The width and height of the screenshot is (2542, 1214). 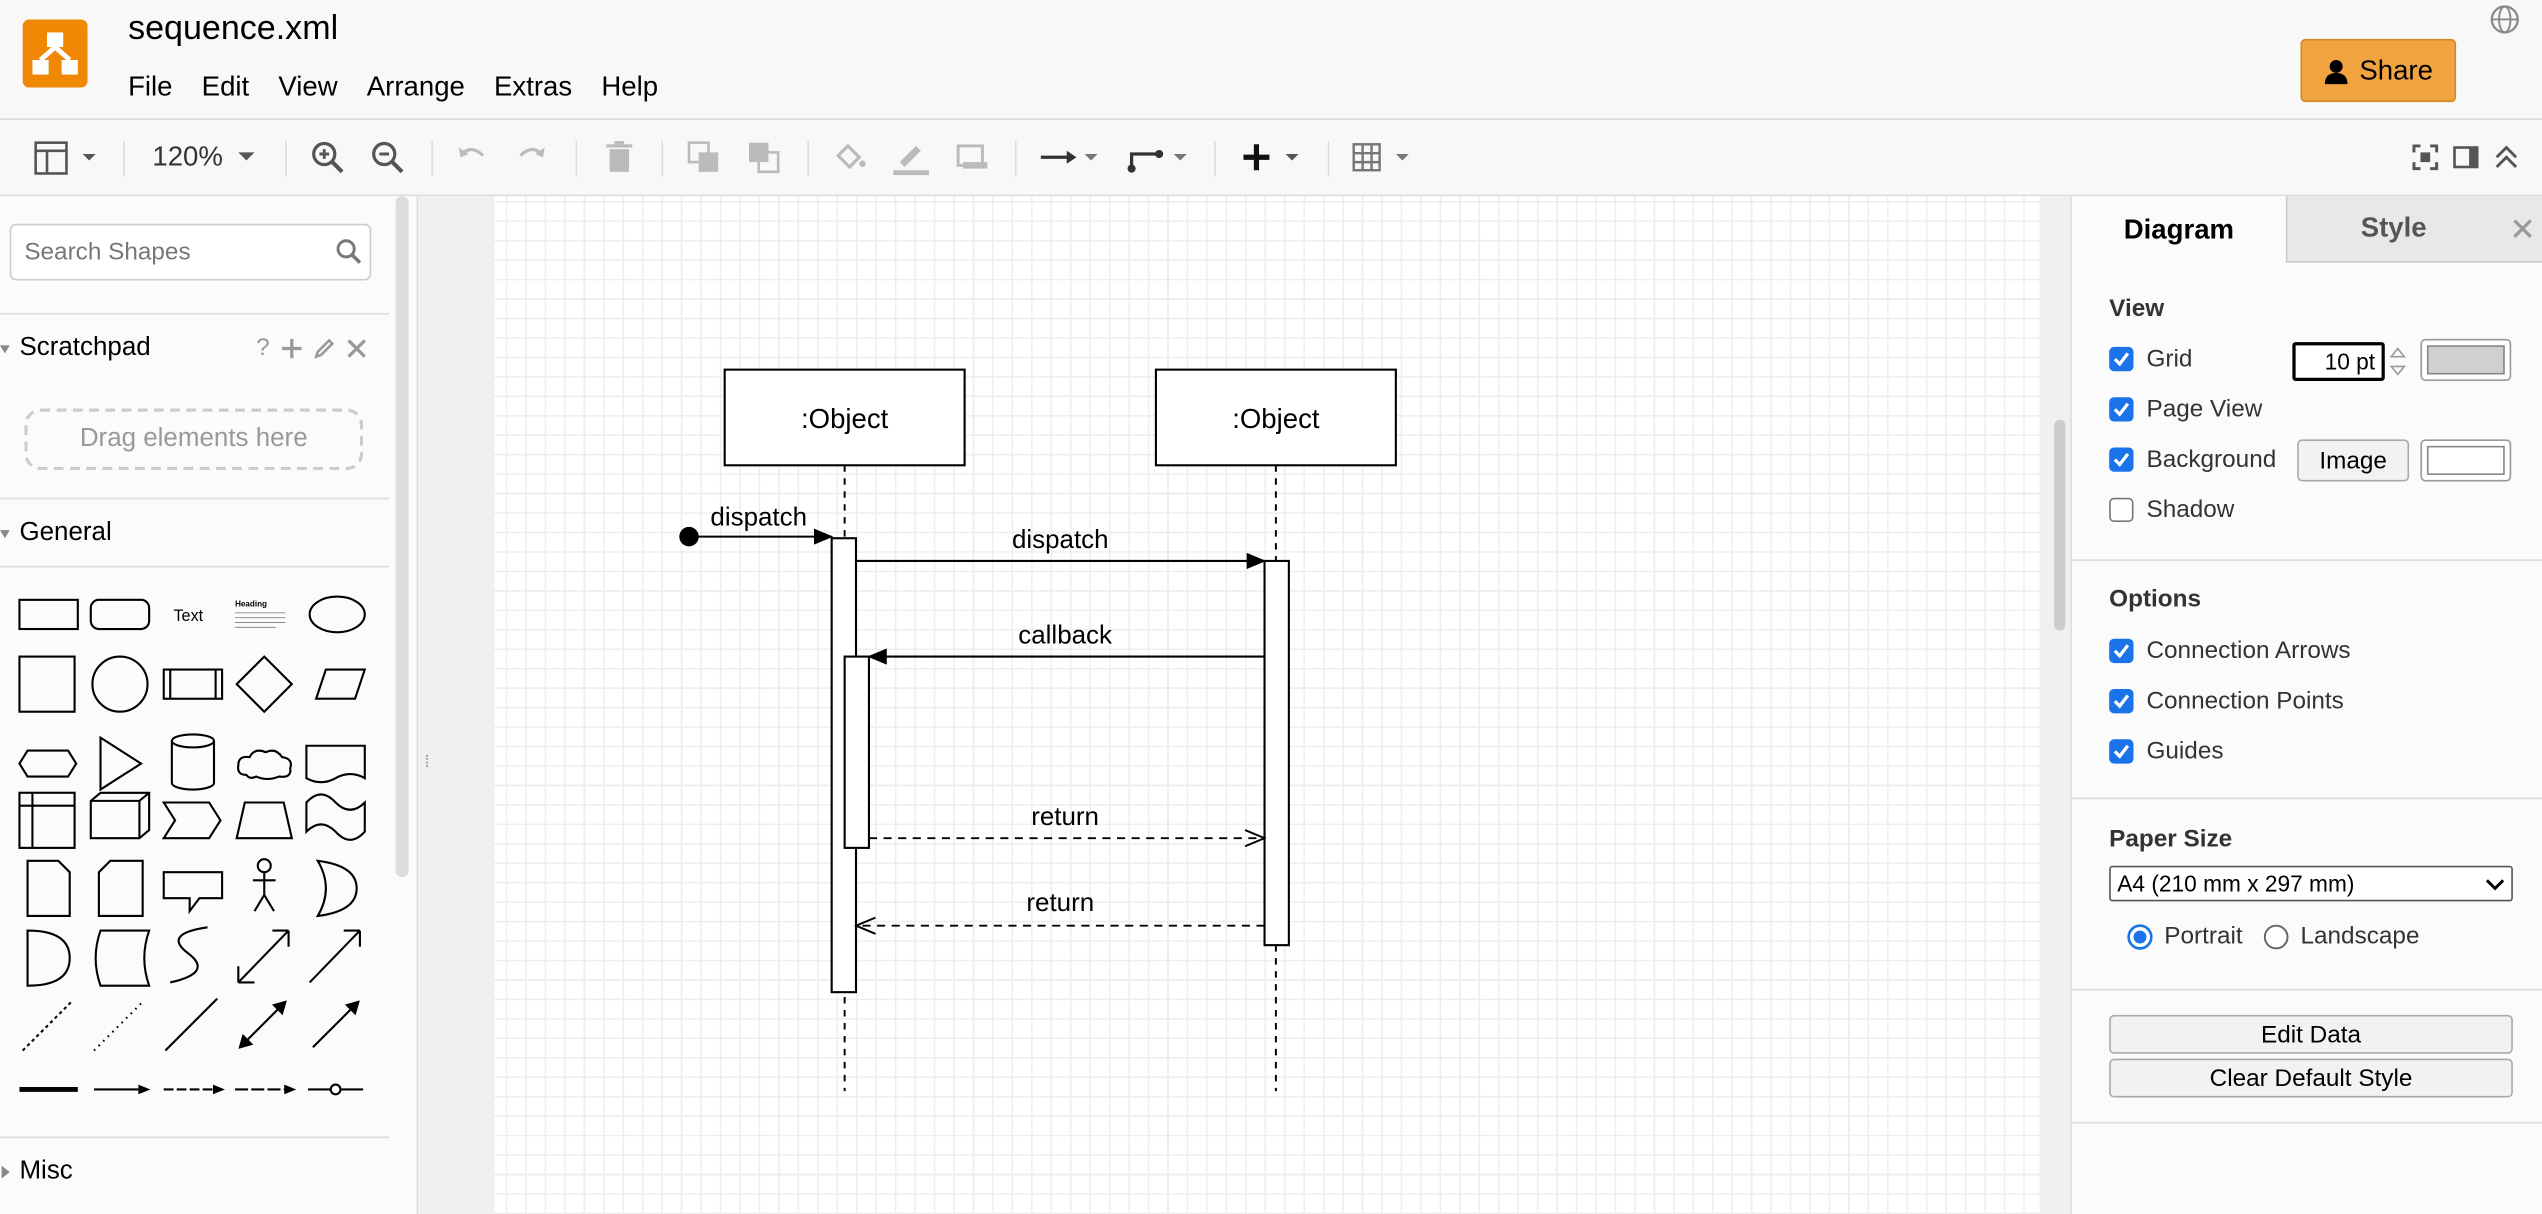 What do you see at coordinates (2425, 157) in the screenshot?
I see `fullscreen-button` at bounding box center [2425, 157].